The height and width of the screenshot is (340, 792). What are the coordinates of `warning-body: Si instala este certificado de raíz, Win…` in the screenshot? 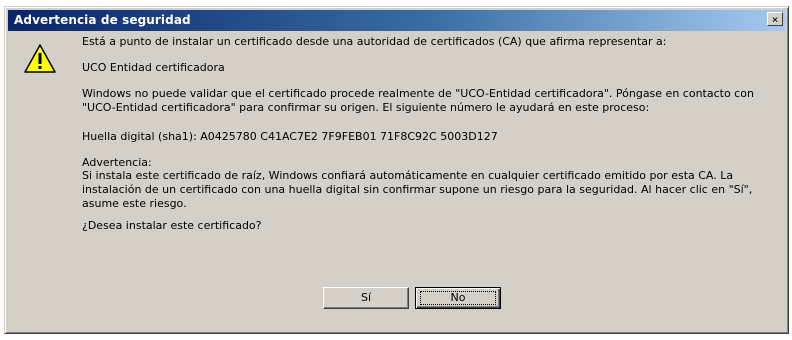 It's located at (417, 189).